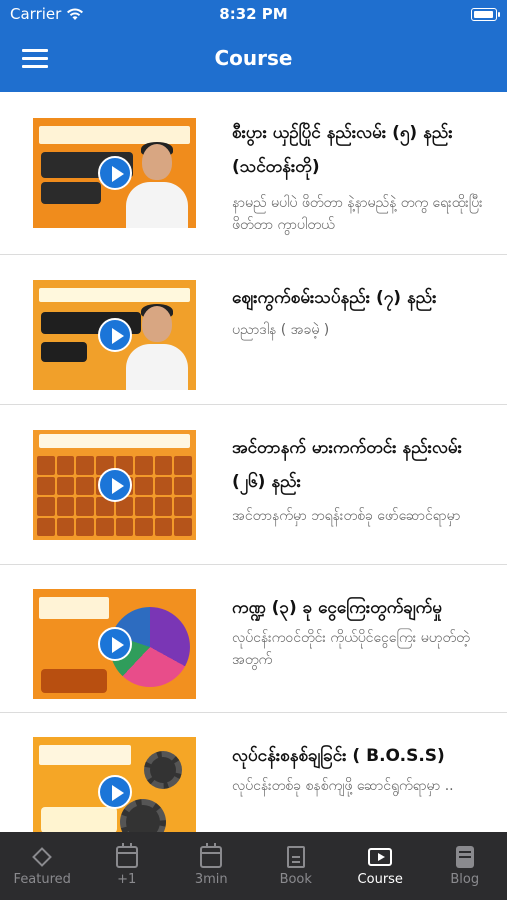 Image resolution: width=507 pixels, height=900 pixels. I want to click on course-title: အင်တာနက် မားကက်တင်း နည်းလမ်း (၂၆) နည်း, so click(347, 465).